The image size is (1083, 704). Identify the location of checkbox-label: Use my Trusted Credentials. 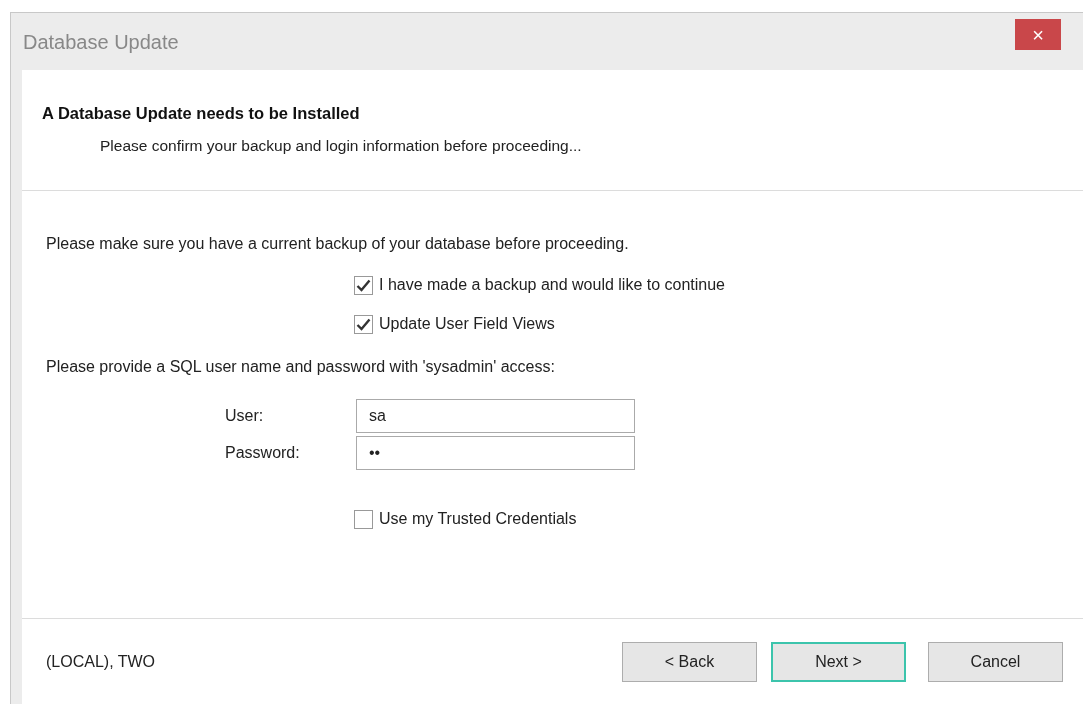
(478, 519).